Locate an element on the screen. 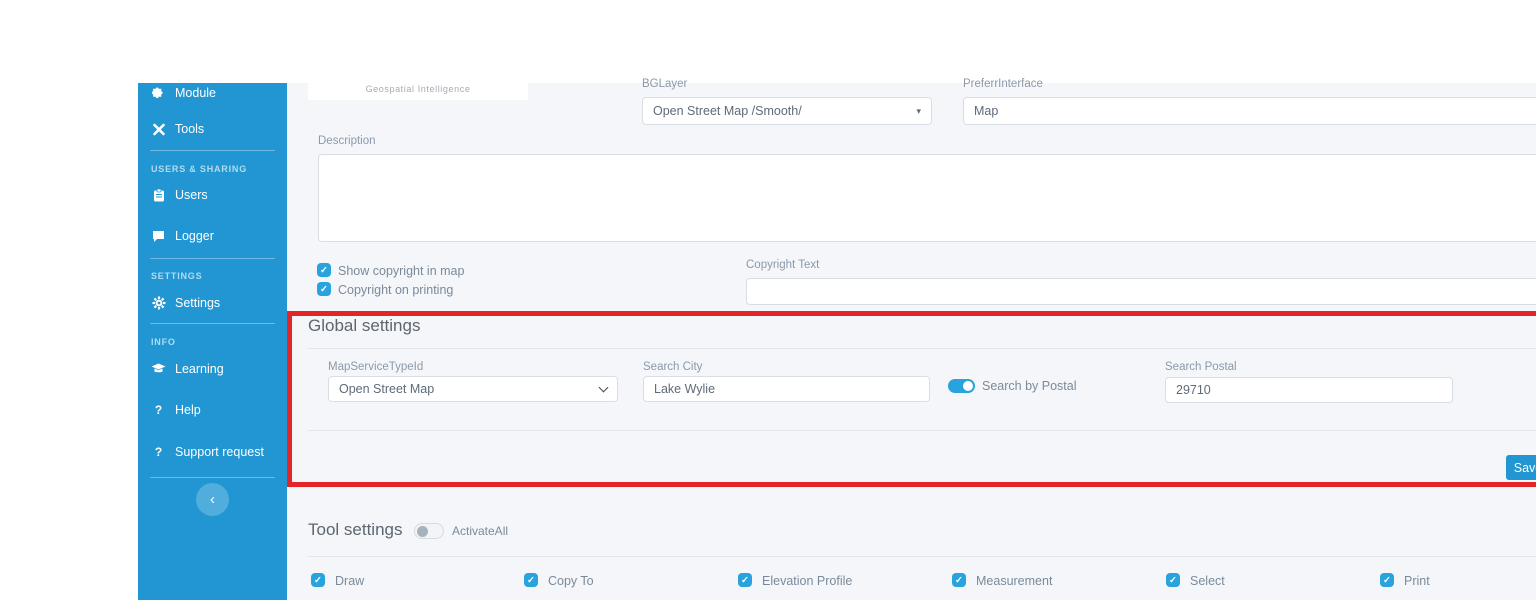 The width and height of the screenshot is (1536, 600). tools-icon is located at coordinates (158, 129).